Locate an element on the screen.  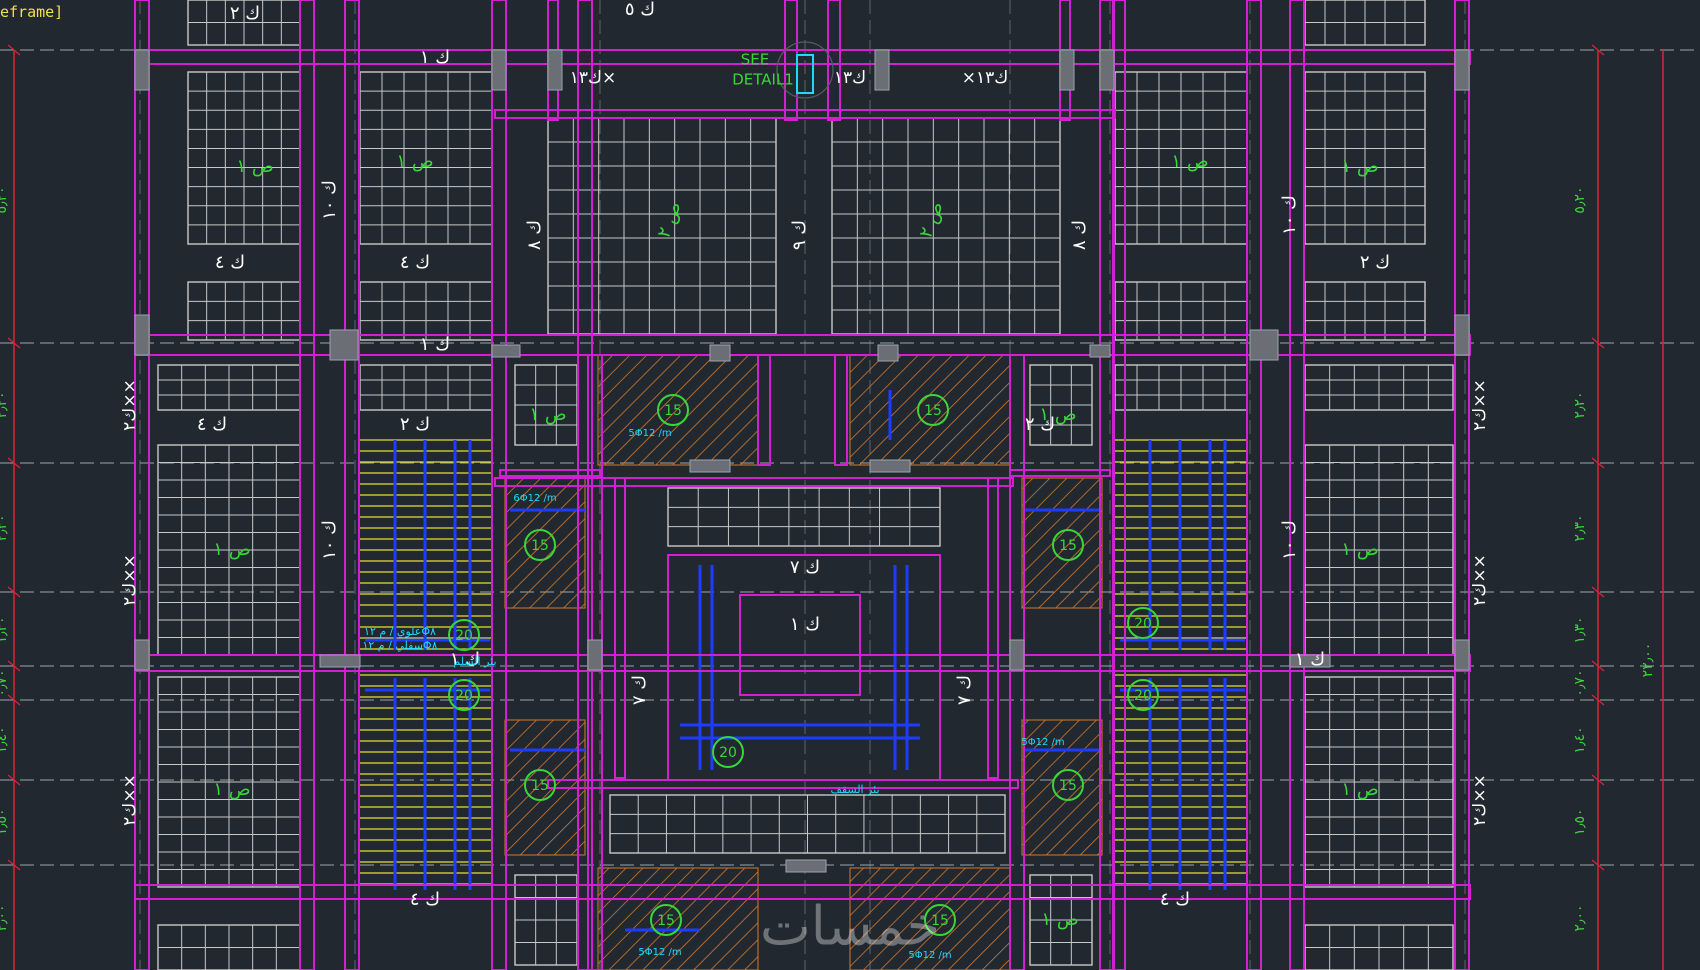
dimension-value-left: ٢٫٢٠ is located at coordinates (5, 404).